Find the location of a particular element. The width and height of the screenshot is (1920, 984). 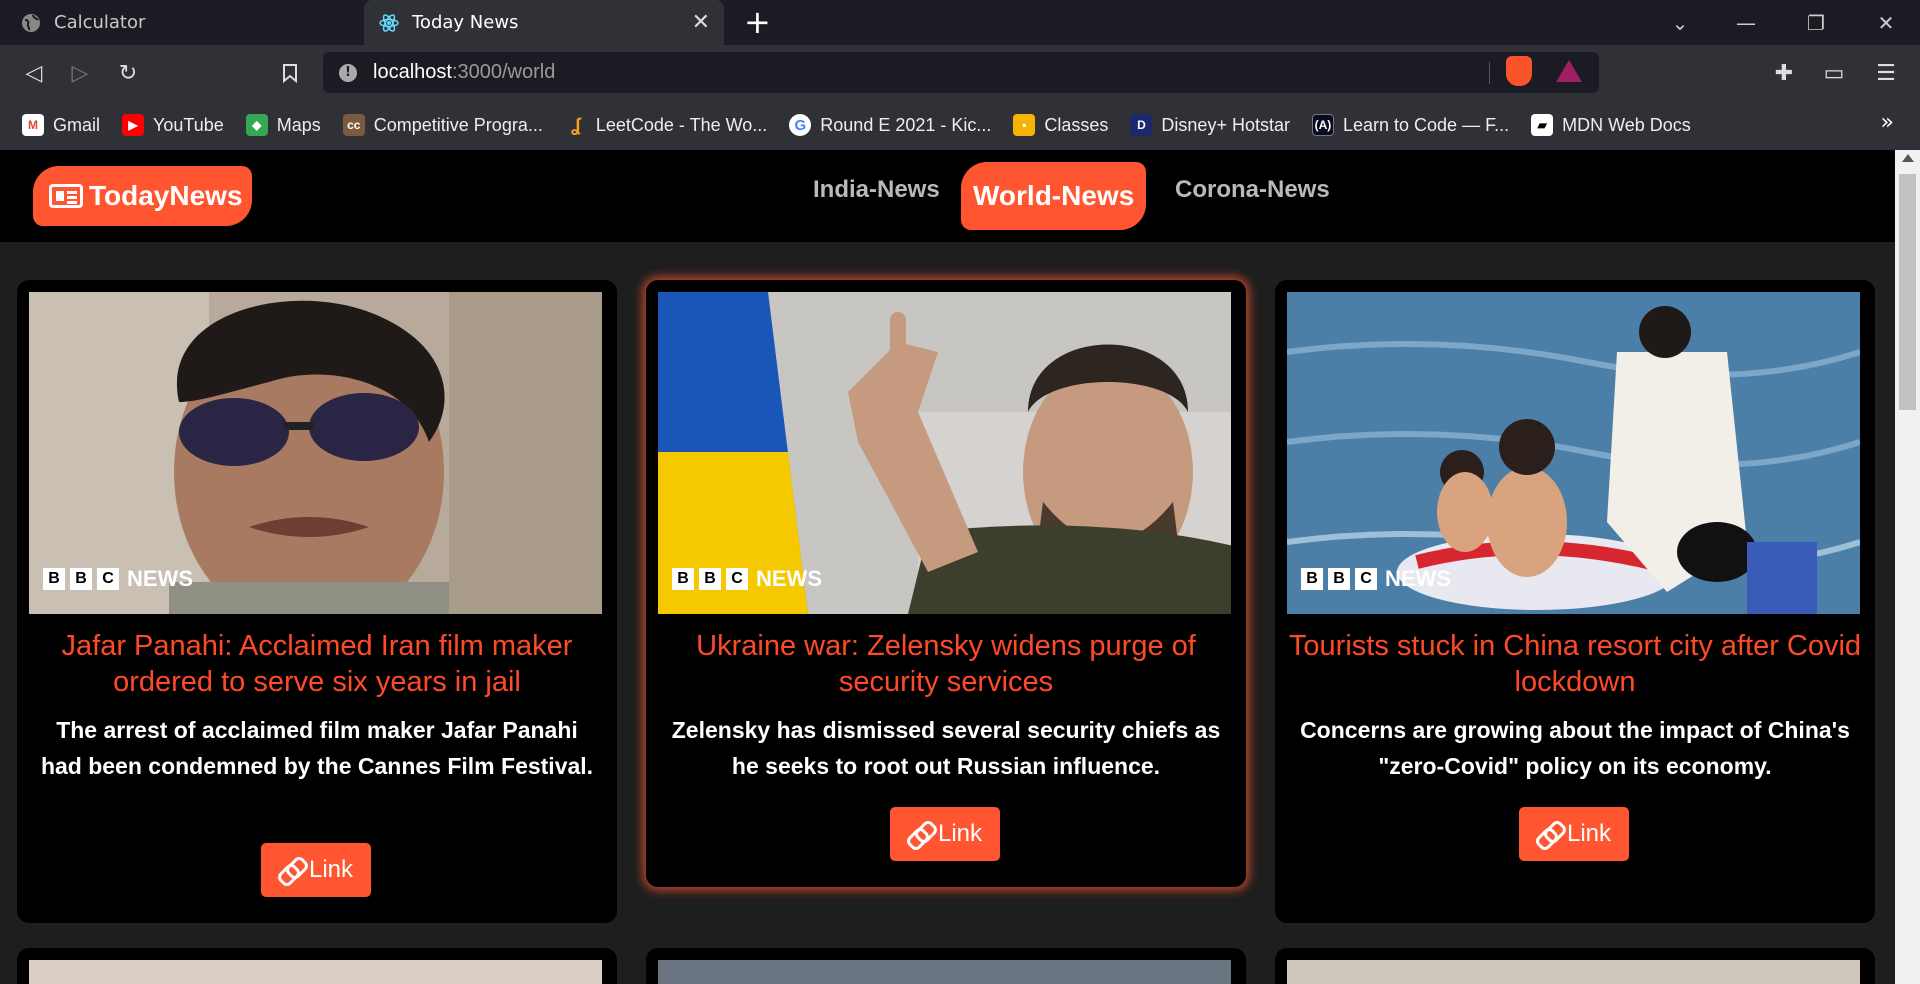

menu-icon: ☰ is located at coordinates (1886, 73).